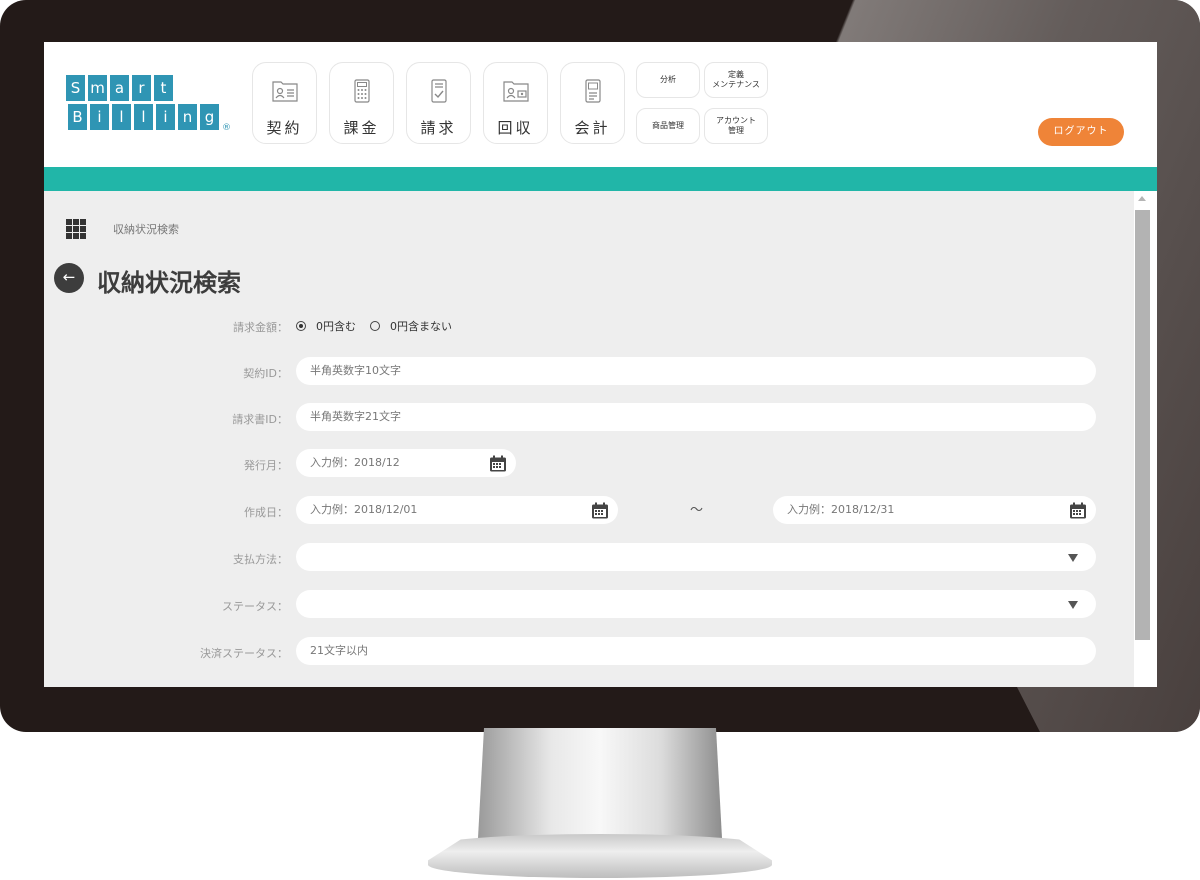 The width and height of the screenshot is (1200, 880). What do you see at coordinates (163, 88) in the screenshot?
I see `logo-letter: t` at bounding box center [163, 88].